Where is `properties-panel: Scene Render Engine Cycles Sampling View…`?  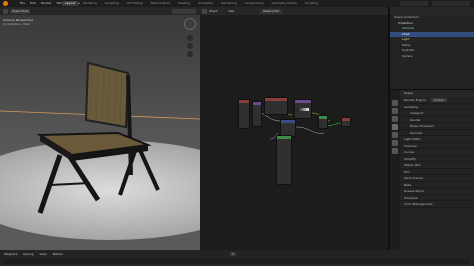
properties-panel: Scene Render Engine Cycles Sampling View… is located at coordinates (432, 170).